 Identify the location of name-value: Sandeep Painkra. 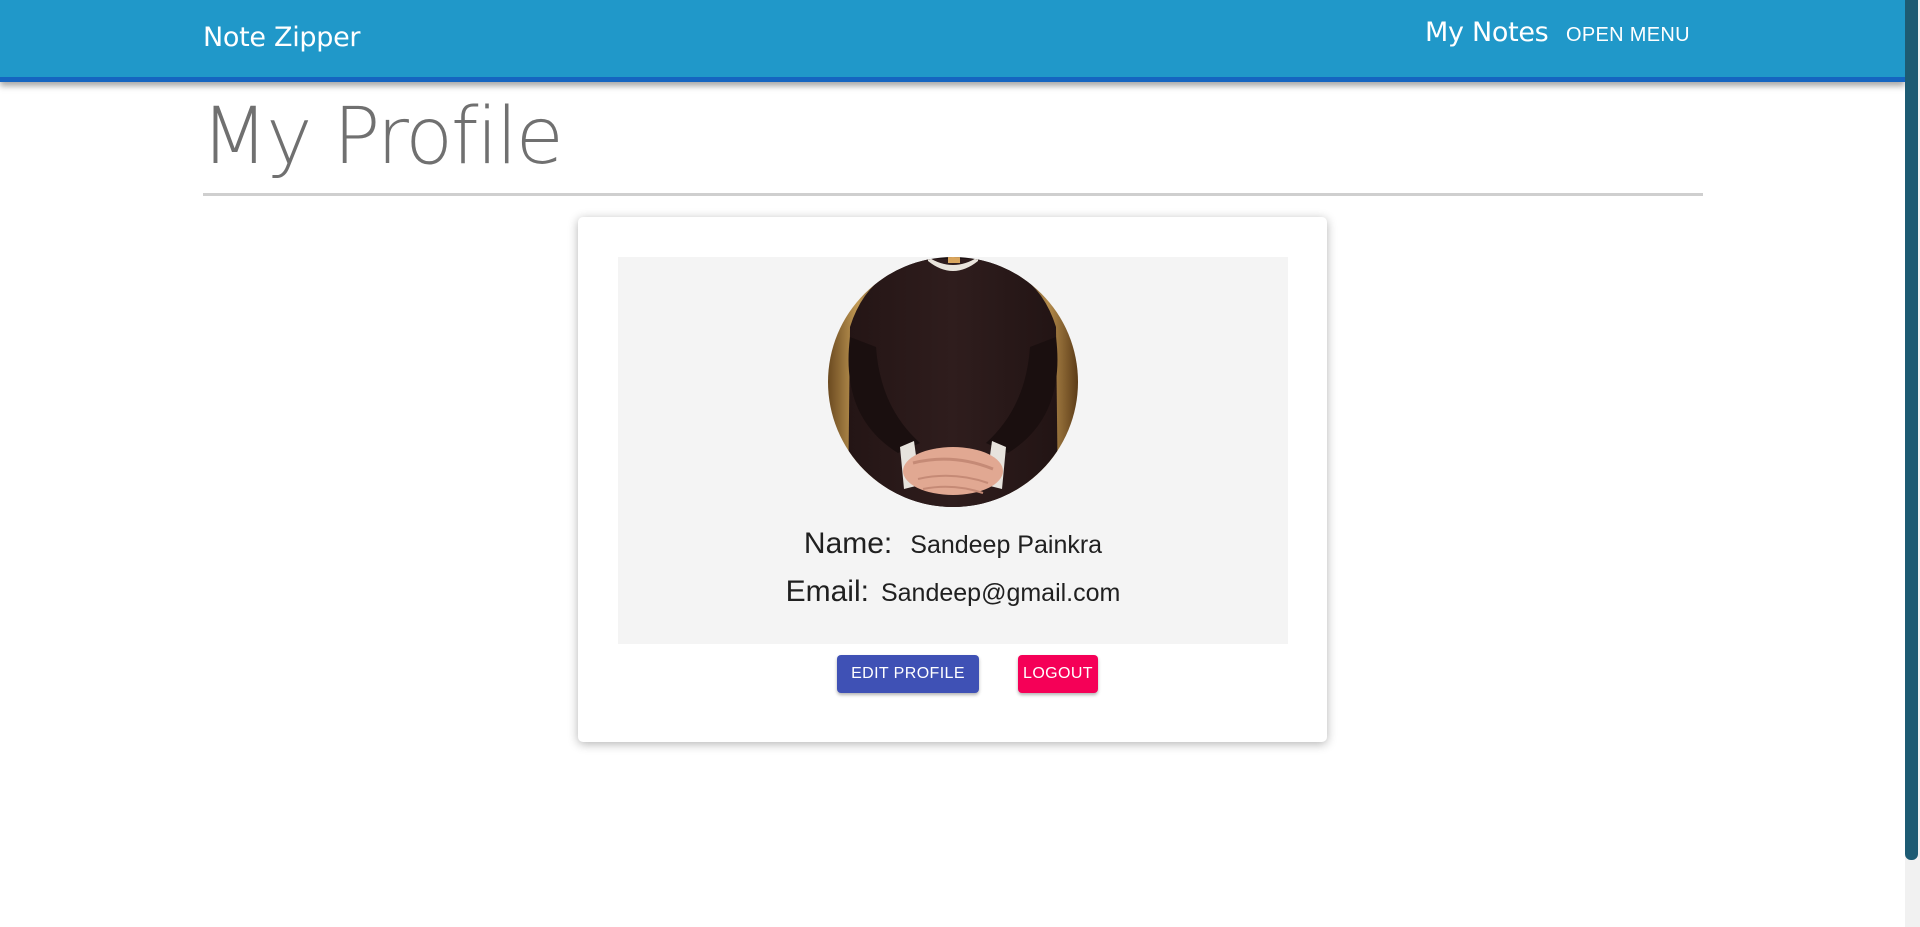
(1006, 545).